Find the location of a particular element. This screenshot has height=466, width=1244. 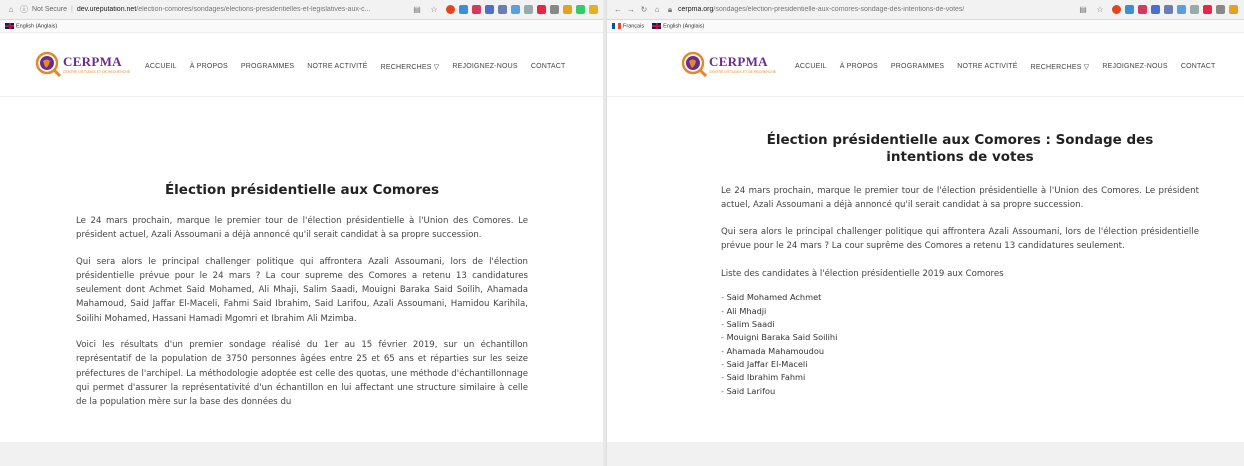

language-bar: Français English (Anglais) is located at coordinates (925, 26).